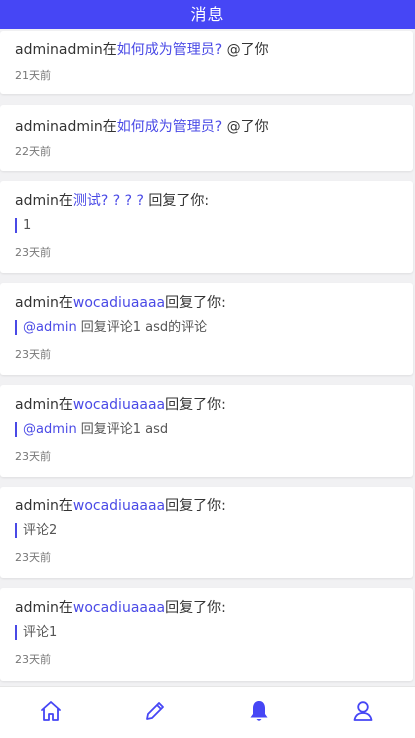  What do you see at coordinates (33, 75) in the screenshot?
I see `message-time: 21天前` at bounding box center [33, 75].